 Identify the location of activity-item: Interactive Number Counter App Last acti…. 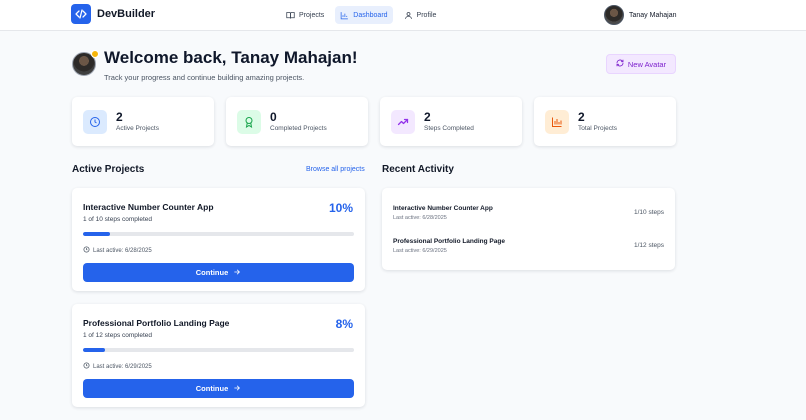
(528, 217).